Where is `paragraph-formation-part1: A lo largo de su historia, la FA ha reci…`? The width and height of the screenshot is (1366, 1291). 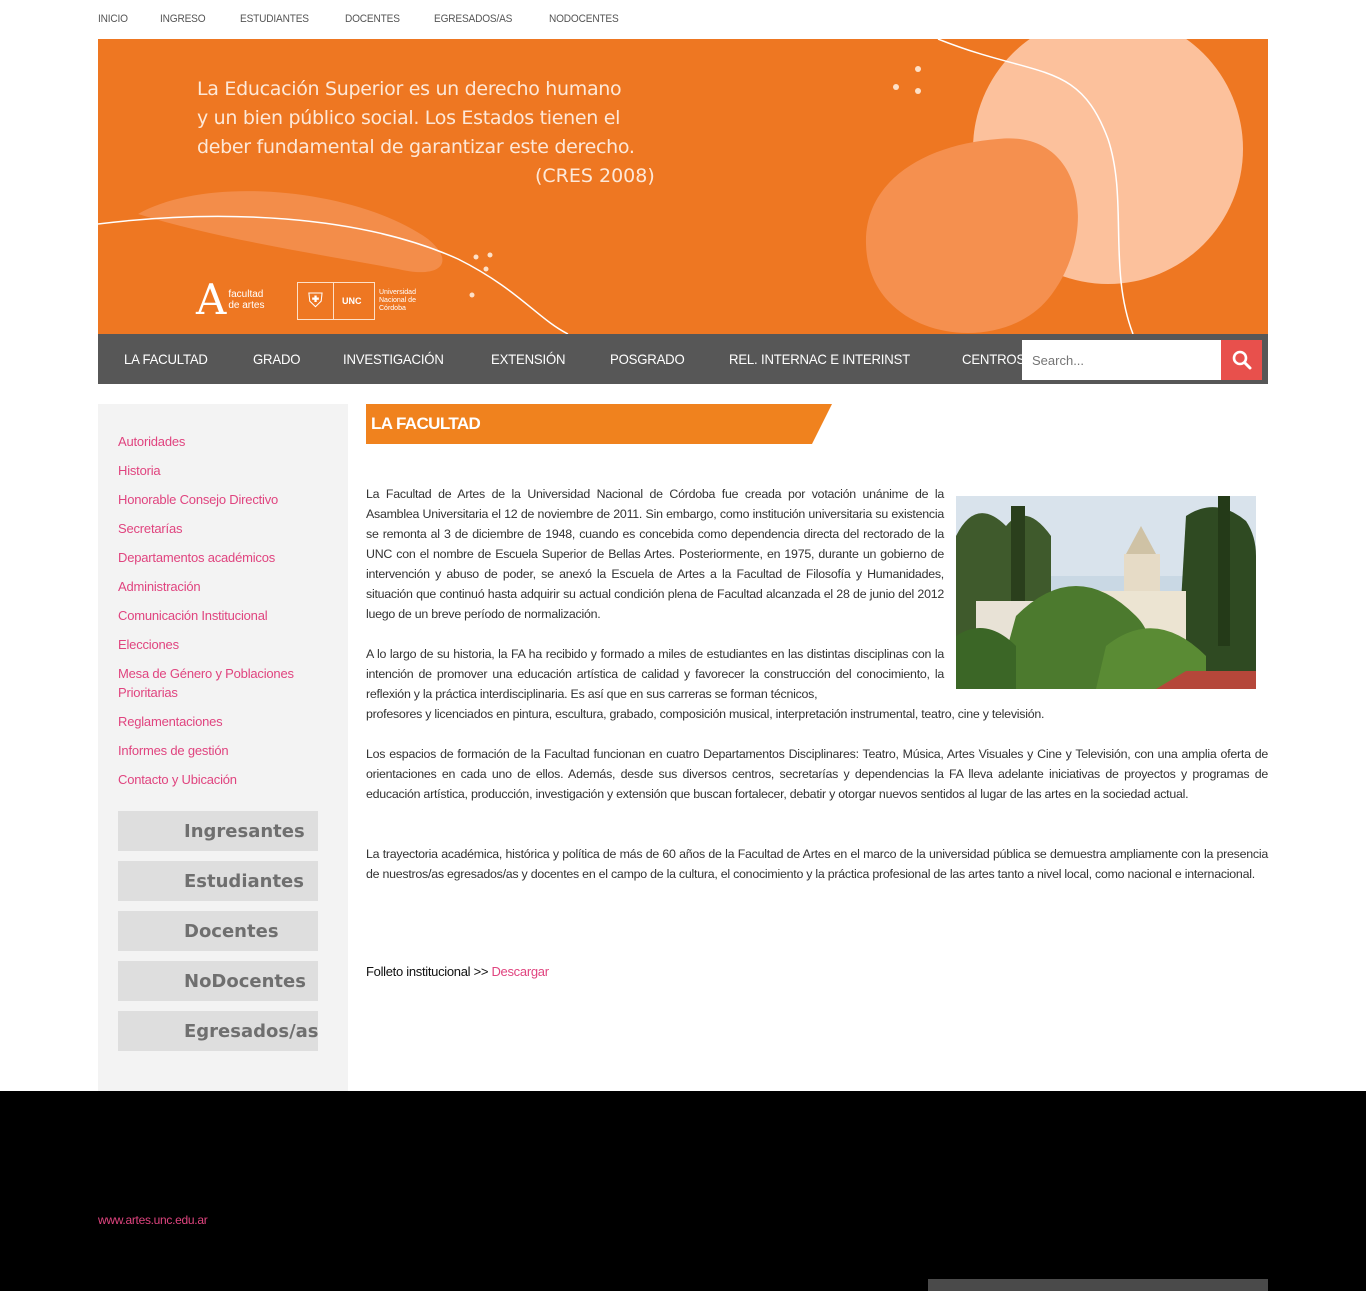
paragraph-formation-part1: A lo largo de su historia, la FA ha reci… is located at coordinates (655, 674).